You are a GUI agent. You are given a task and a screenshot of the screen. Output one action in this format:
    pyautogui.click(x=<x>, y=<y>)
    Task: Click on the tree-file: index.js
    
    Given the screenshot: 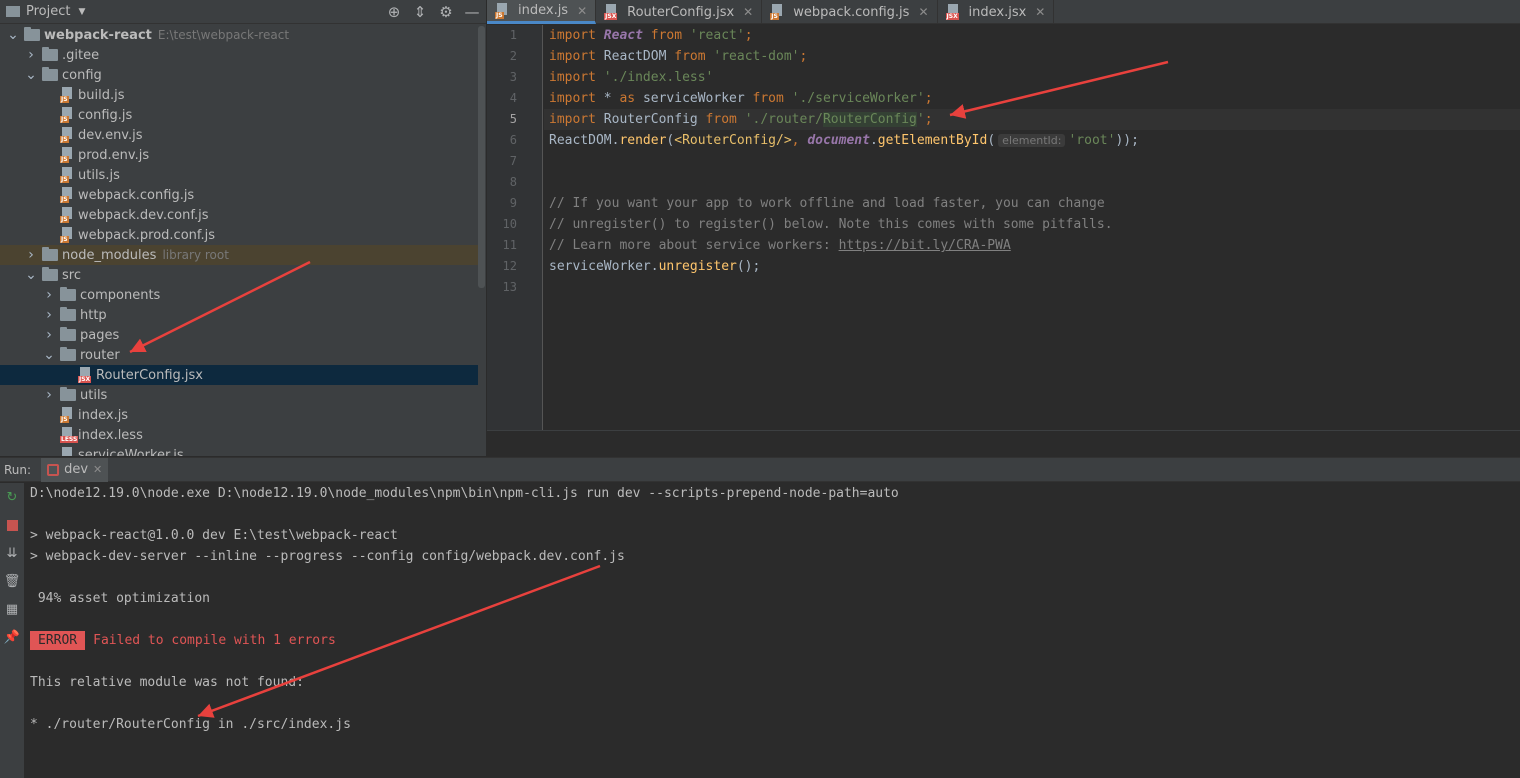 What is the action you would take?
    pyautogui.click(x=239, y=415)
    